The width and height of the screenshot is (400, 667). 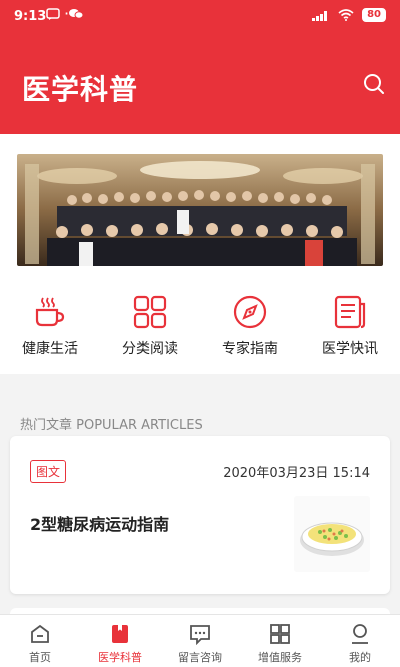 What do you see at coordinates (360, 634) in the screenshot?
I see `user-icon` at bounding box center [360, 634].